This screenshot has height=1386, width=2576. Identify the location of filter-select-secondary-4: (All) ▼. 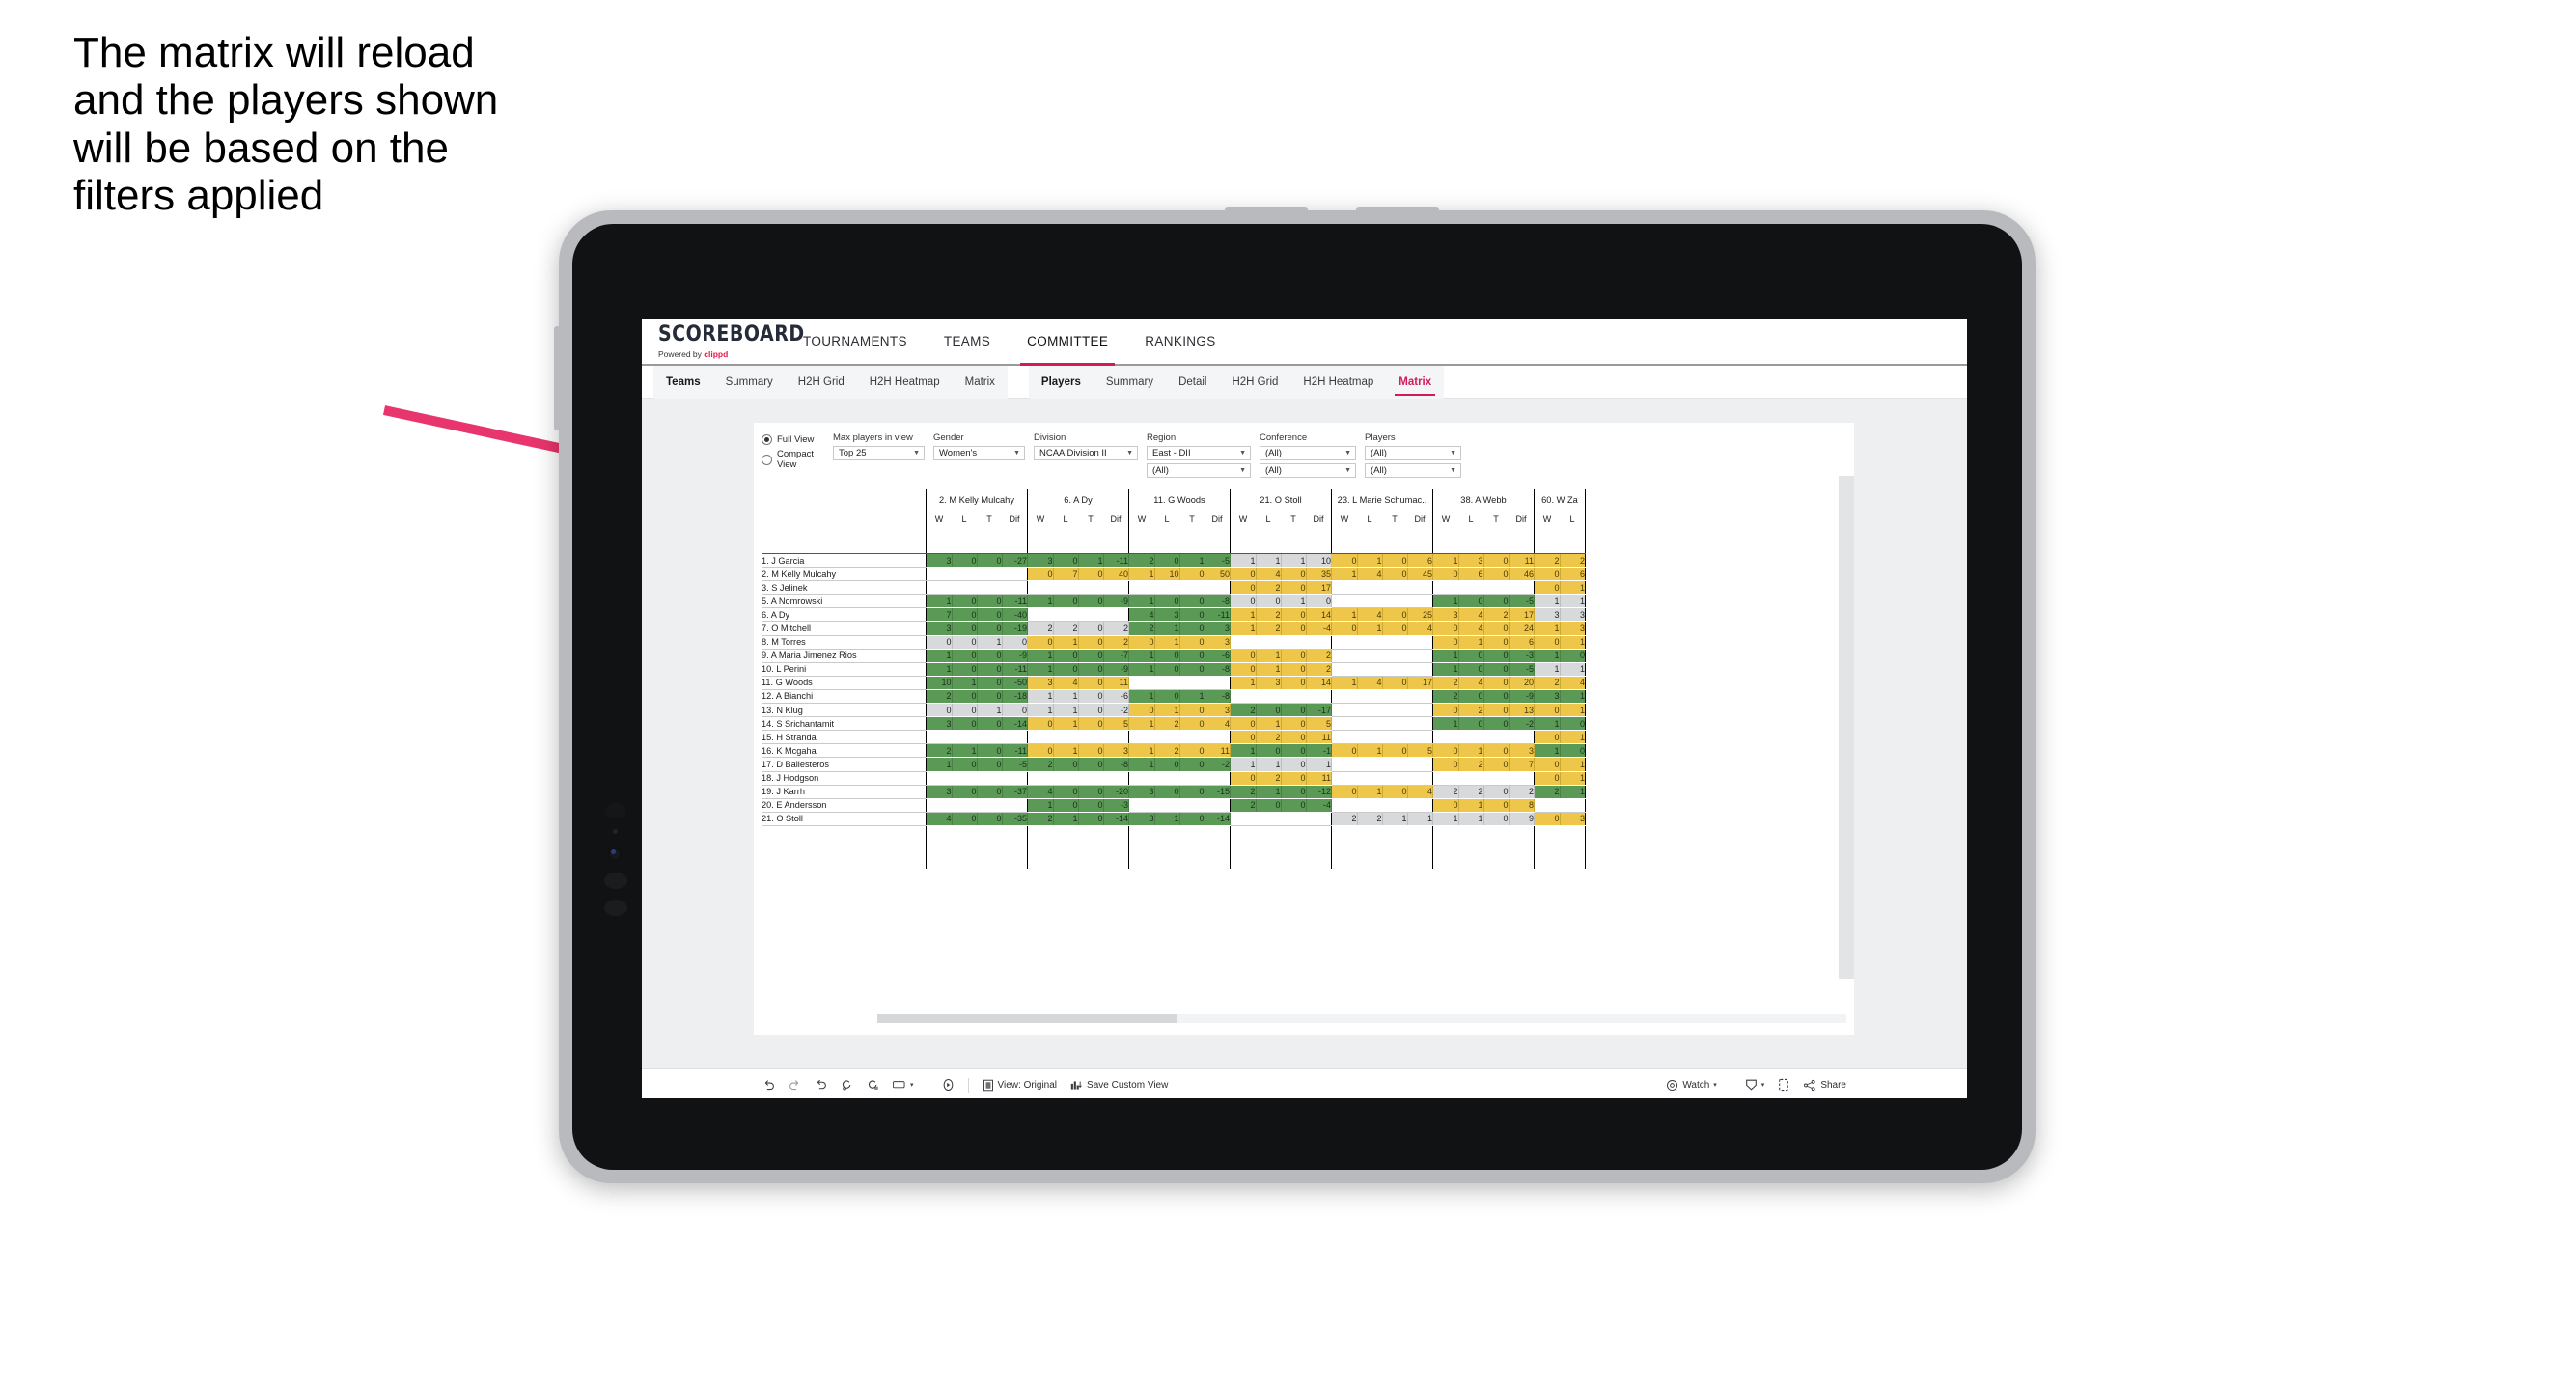
(1308, 470).